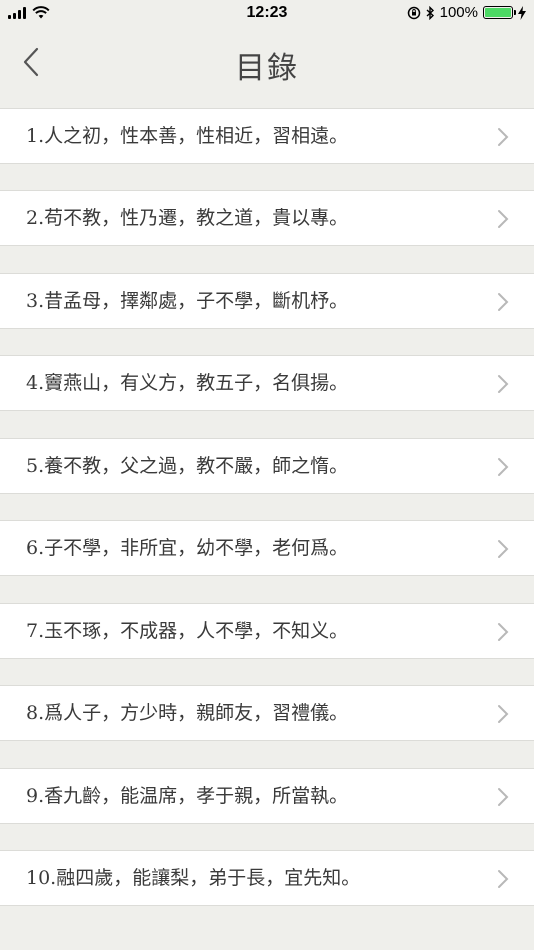 The image size is (534, 950). What do you see at coordinates (187, 548) in the screenshot?
I see `list-item-label: 6.子不學，非所宜，幼不學，老何爲。` at bounding box center [187, 548].